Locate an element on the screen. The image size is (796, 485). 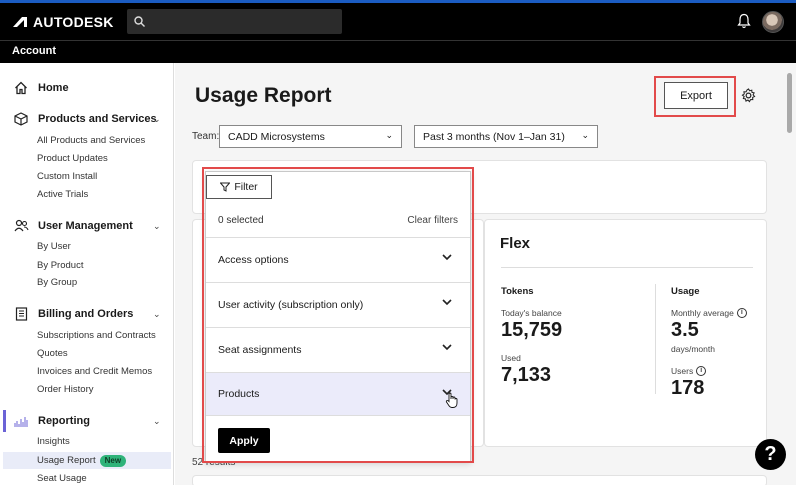
users-label-text: Users is located at coordinates (682, 371).